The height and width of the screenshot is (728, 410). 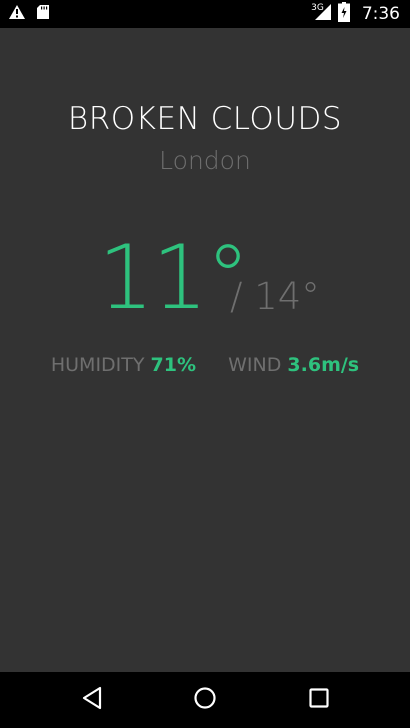 What do you see at coordinates (17, 14) in the screenshot?
I see `warning-icon` at bounding box center [17, 14].